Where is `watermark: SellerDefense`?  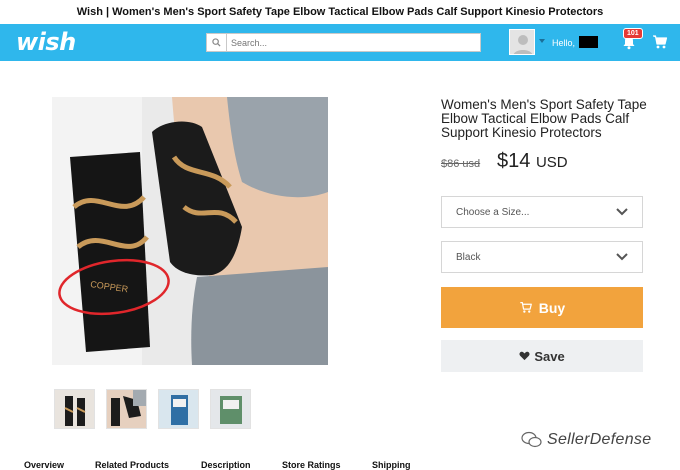 watermark: SellerDefense is located at coordinates (586, 440).